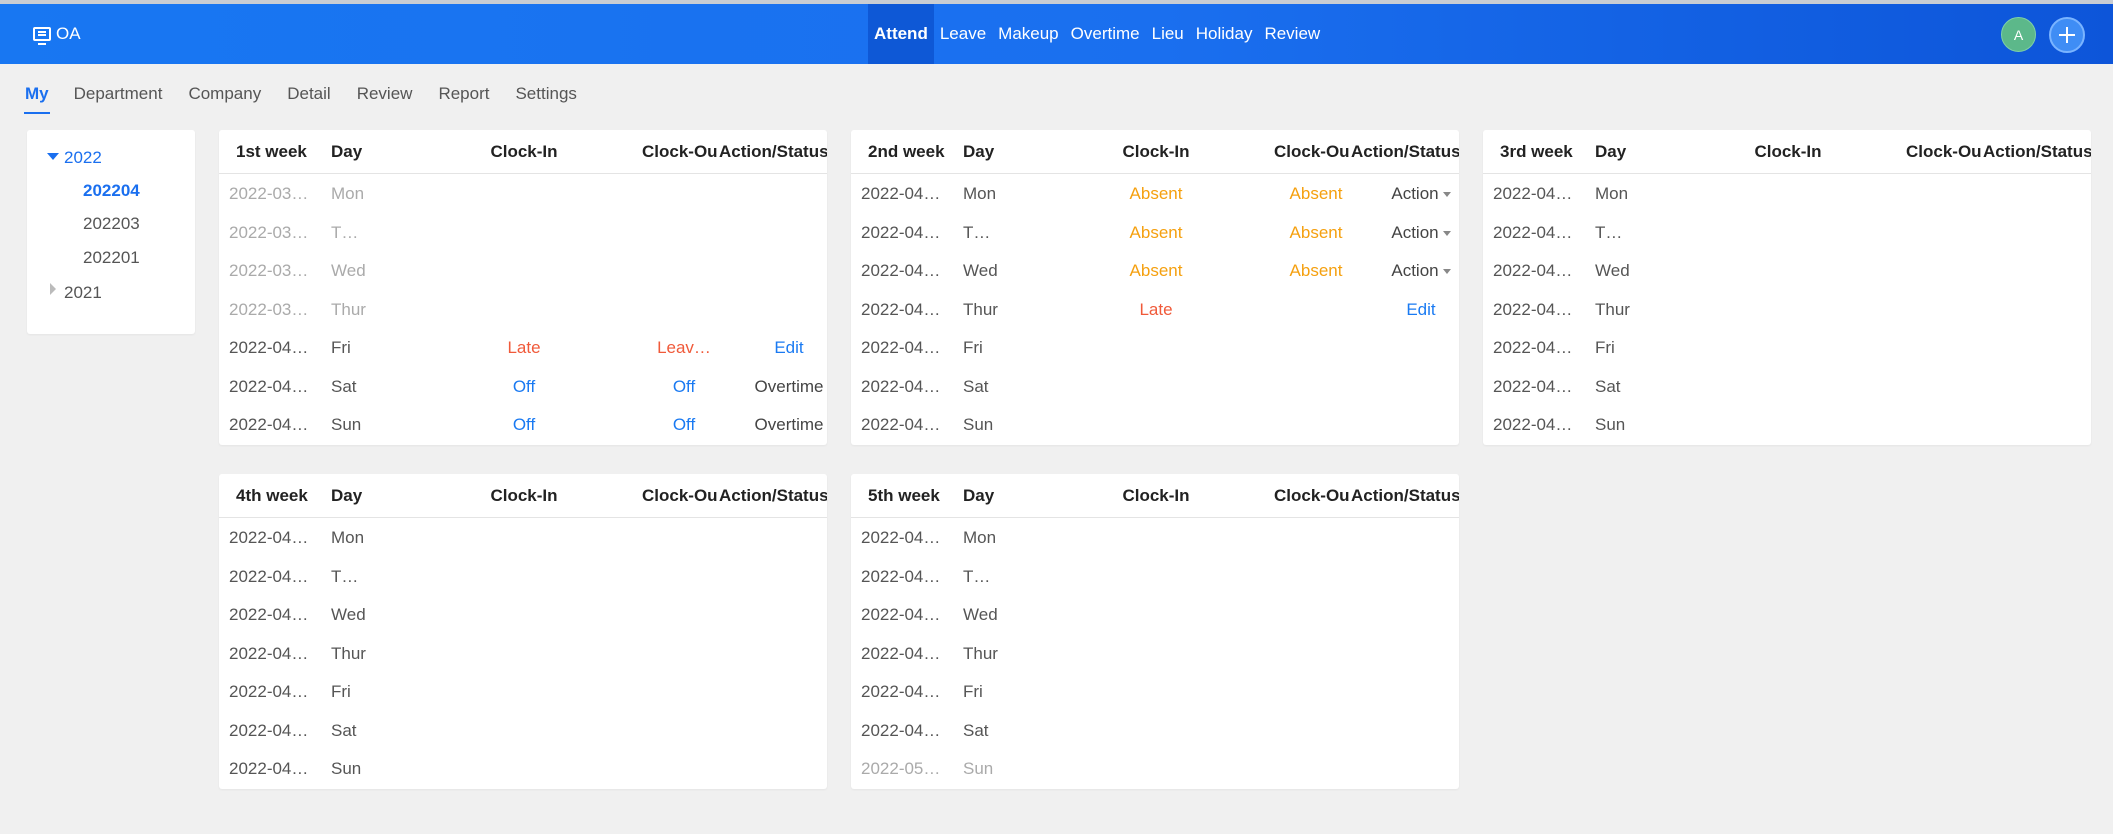  What do you see at coordinates (1168, 34) in the screenshot?
I see `nav-lieu: Lieu` at bounding box center [1168, 34].